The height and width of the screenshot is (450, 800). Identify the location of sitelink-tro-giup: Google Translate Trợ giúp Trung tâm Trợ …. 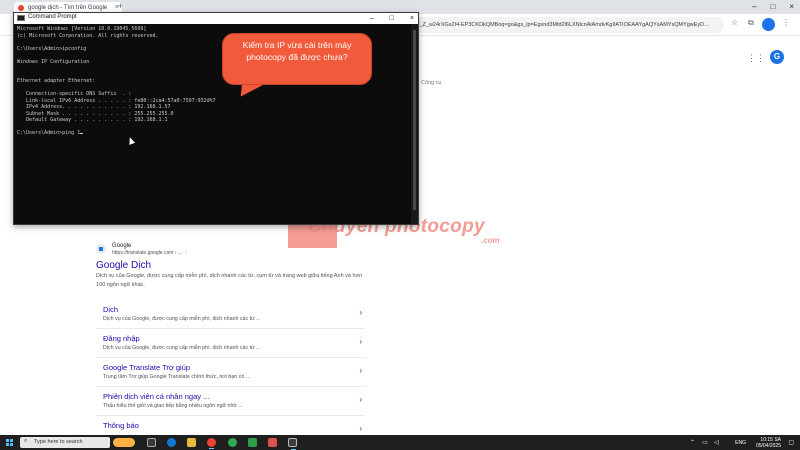
(231, 372).